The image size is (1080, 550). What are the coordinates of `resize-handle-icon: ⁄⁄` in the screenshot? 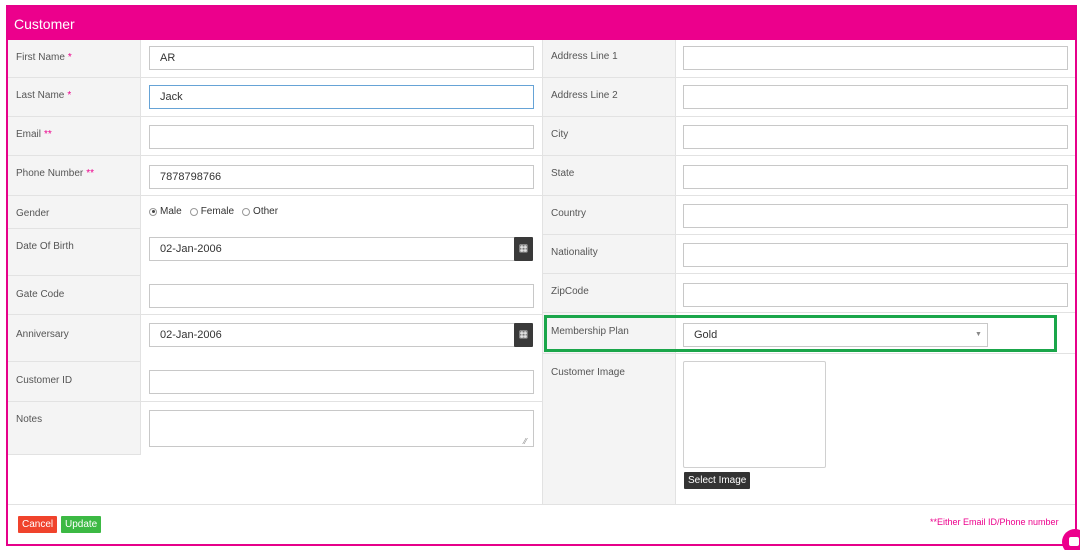 It's located at (525, 441).